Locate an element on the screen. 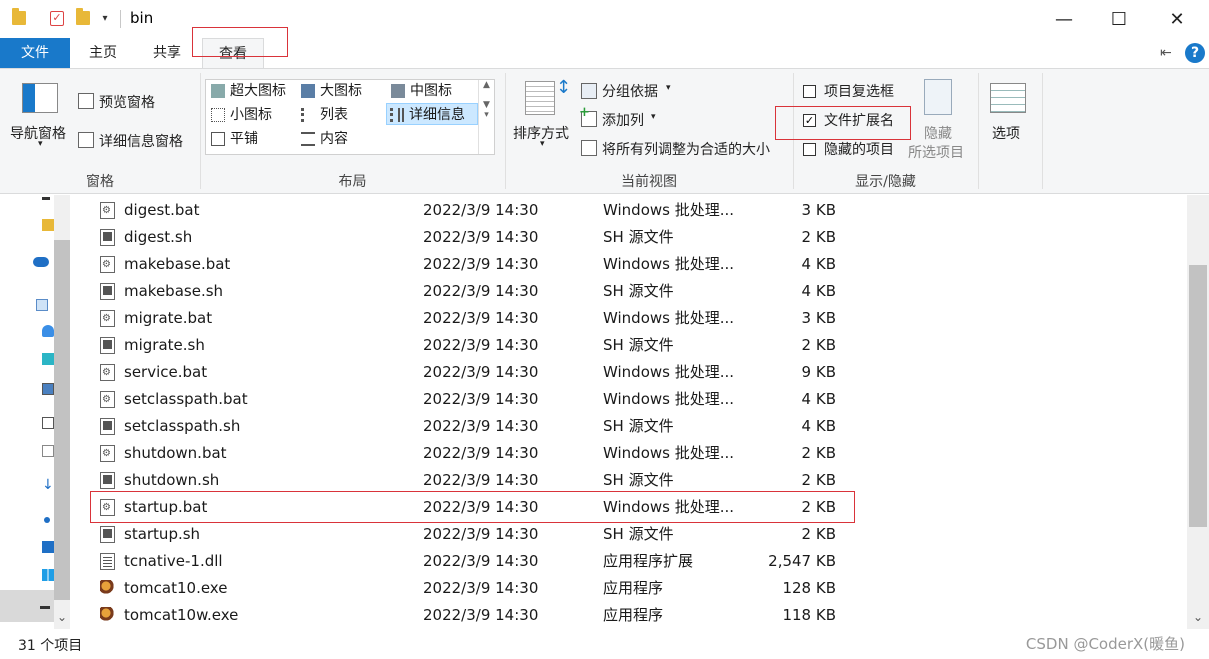  properties-check-icon: ✓ is located at coordinates (57, 18).